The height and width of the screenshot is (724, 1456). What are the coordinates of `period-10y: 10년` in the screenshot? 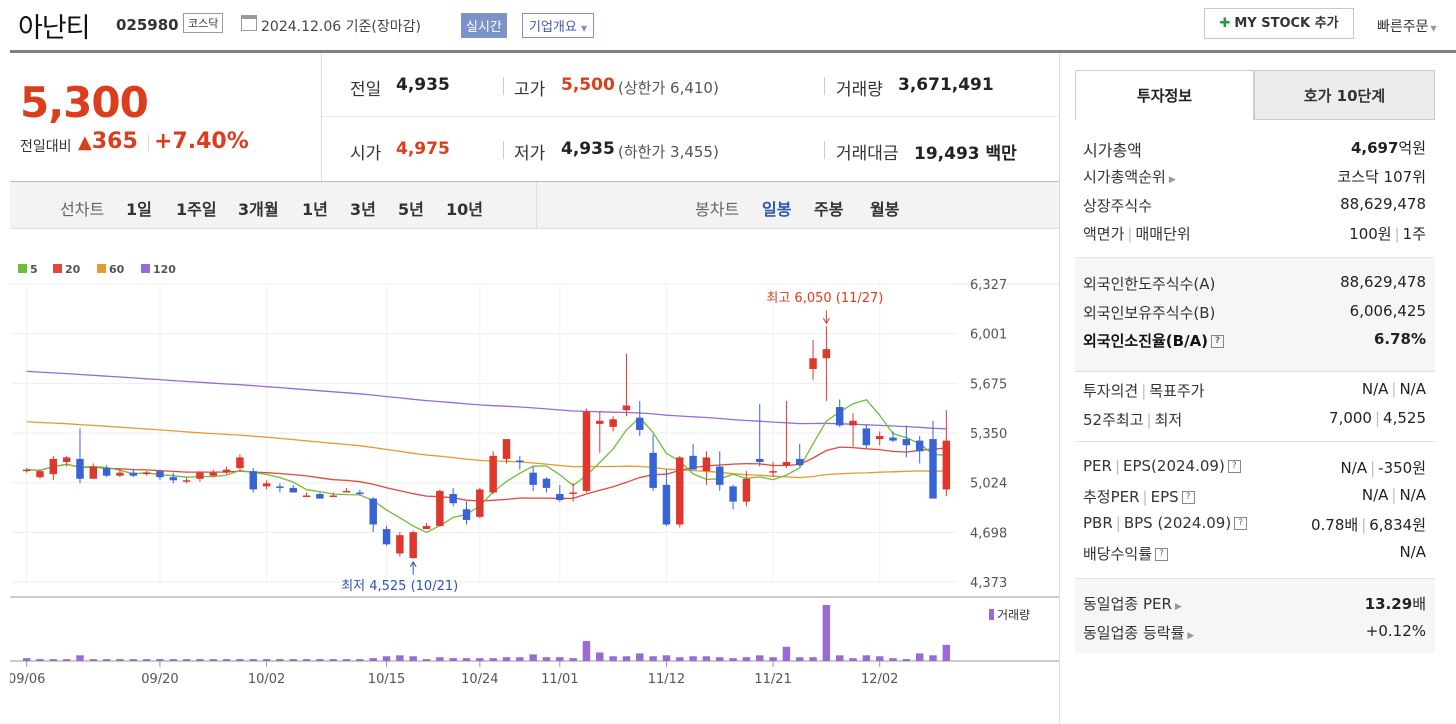 It's located at (464, 208).